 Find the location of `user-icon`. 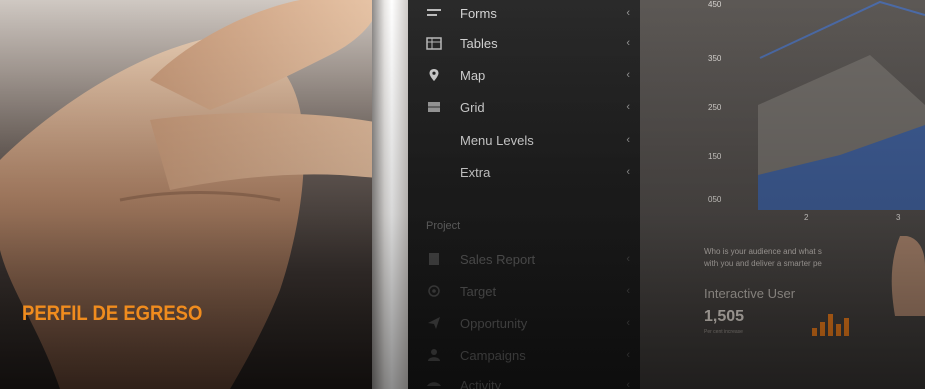

user-icon is located at coordinates (434, 355).